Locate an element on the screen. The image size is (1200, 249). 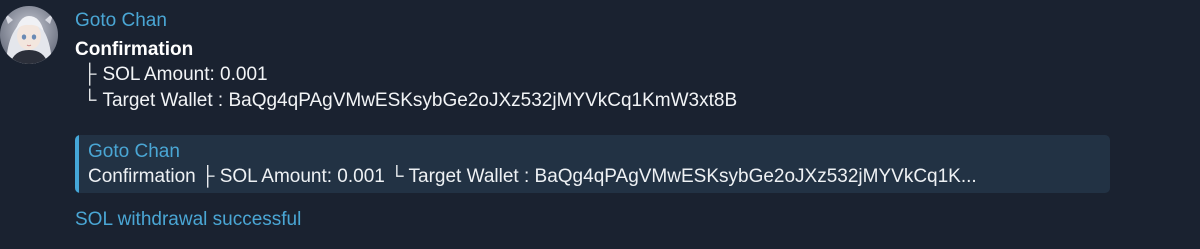
message-title: Confirmation is located at coordinates (134, 49).